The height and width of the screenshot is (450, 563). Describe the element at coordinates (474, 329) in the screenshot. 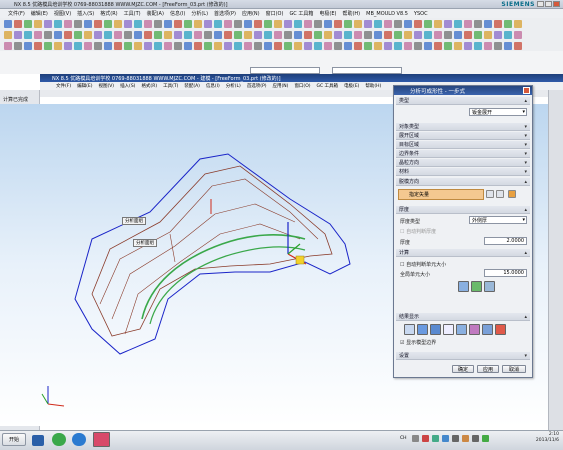

I see `wrinkle-icon` at that location.